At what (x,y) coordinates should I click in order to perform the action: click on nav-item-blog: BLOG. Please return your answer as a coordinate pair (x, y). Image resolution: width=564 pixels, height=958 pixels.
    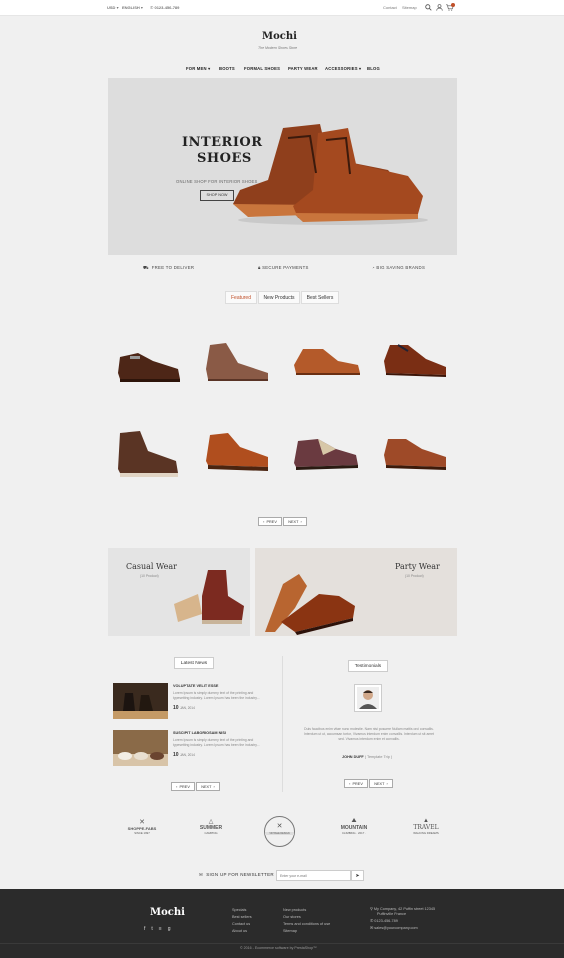
    Looking at the image, I should click on (373, 68).